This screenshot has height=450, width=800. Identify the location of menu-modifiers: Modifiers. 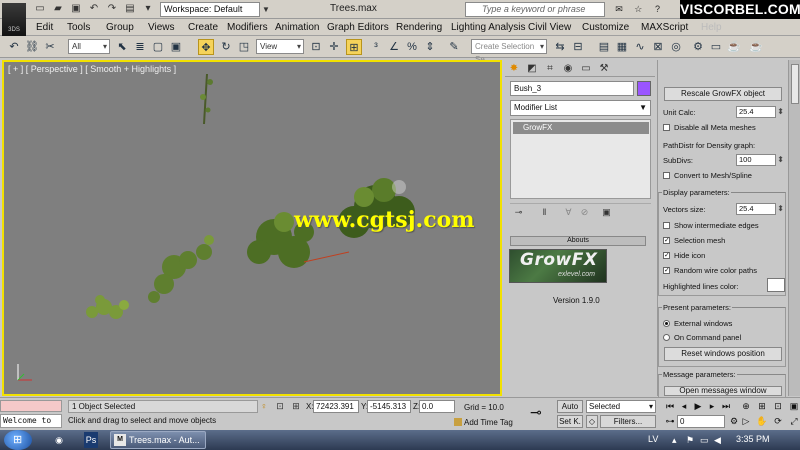
(247, 27).